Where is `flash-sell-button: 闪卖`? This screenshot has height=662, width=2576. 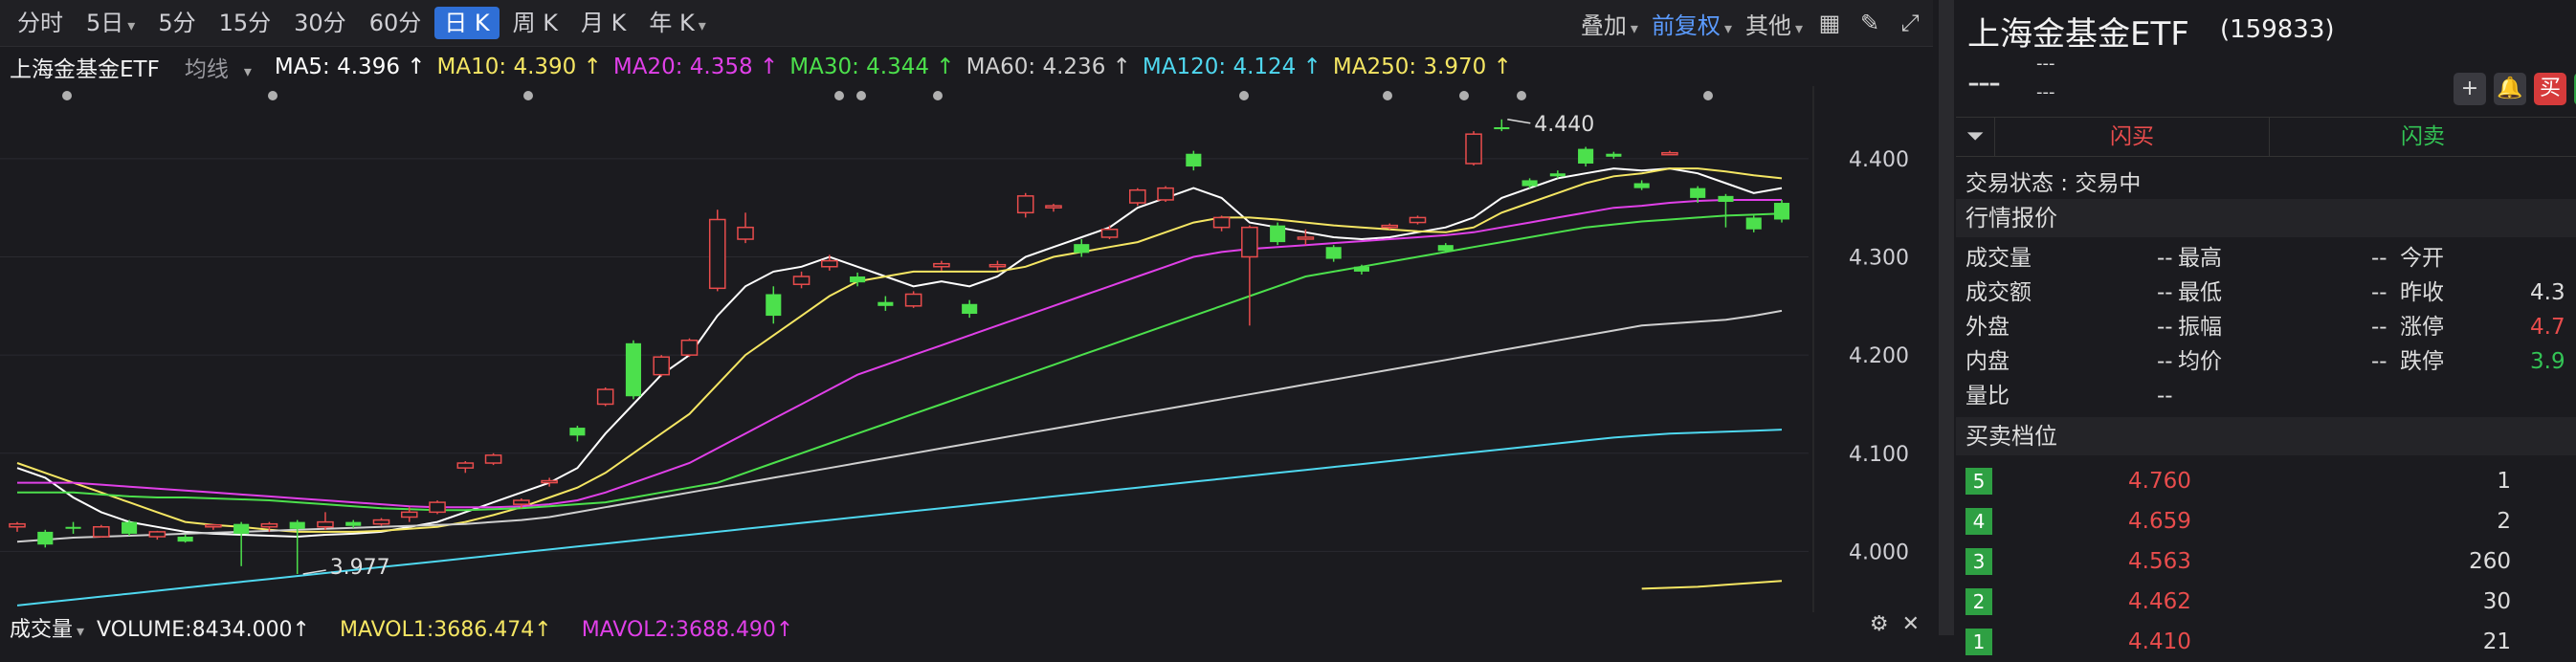 flash-sell-button: 闪卖 is located at coordinates (2423, 137).